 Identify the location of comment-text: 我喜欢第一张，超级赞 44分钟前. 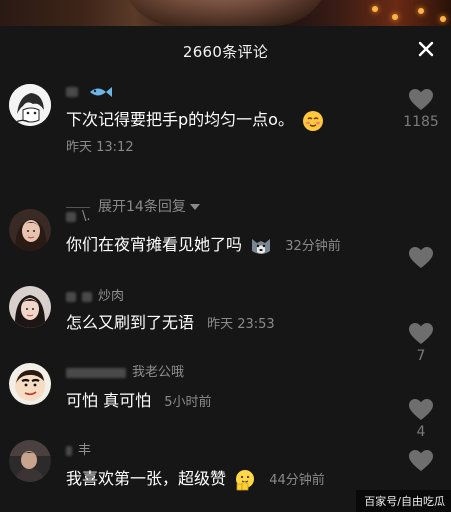
(195, 478).